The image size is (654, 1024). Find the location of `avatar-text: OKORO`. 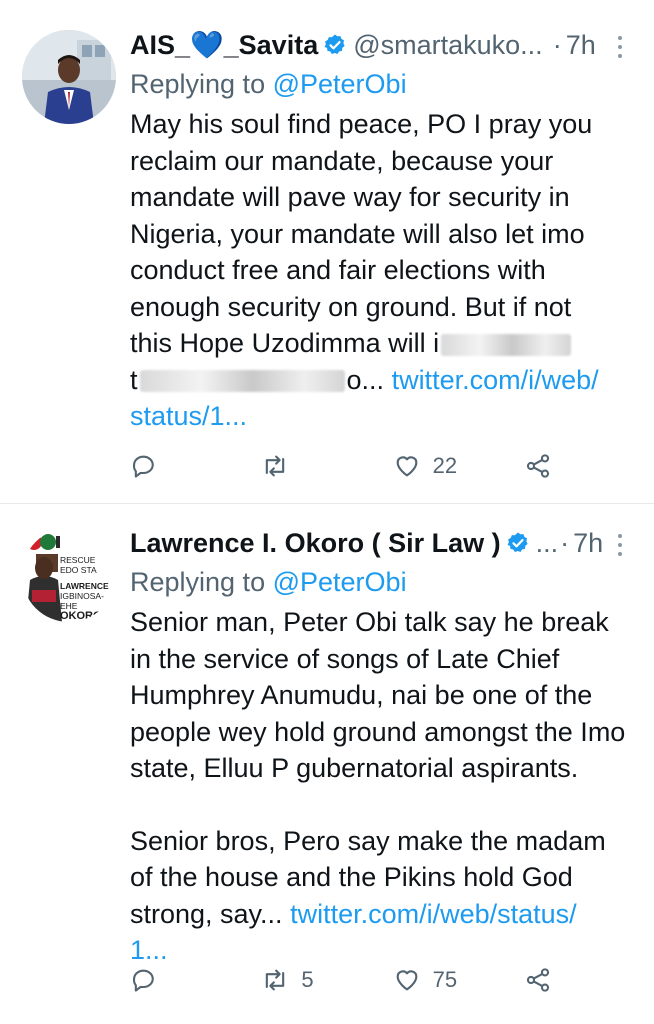

avatar-text: OKORO is located at coordinates (81, 616).